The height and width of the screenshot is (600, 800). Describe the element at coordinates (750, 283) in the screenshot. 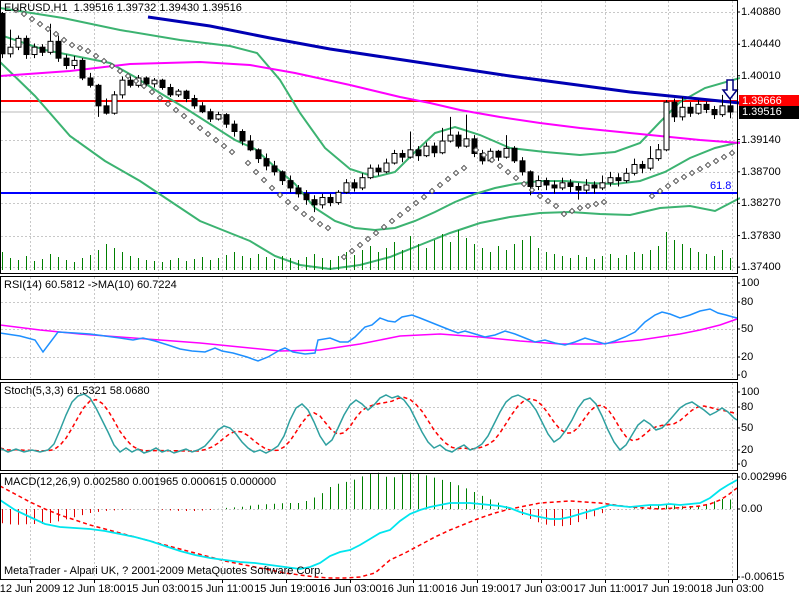

I see `rsi-axis-label: 100` at that location.